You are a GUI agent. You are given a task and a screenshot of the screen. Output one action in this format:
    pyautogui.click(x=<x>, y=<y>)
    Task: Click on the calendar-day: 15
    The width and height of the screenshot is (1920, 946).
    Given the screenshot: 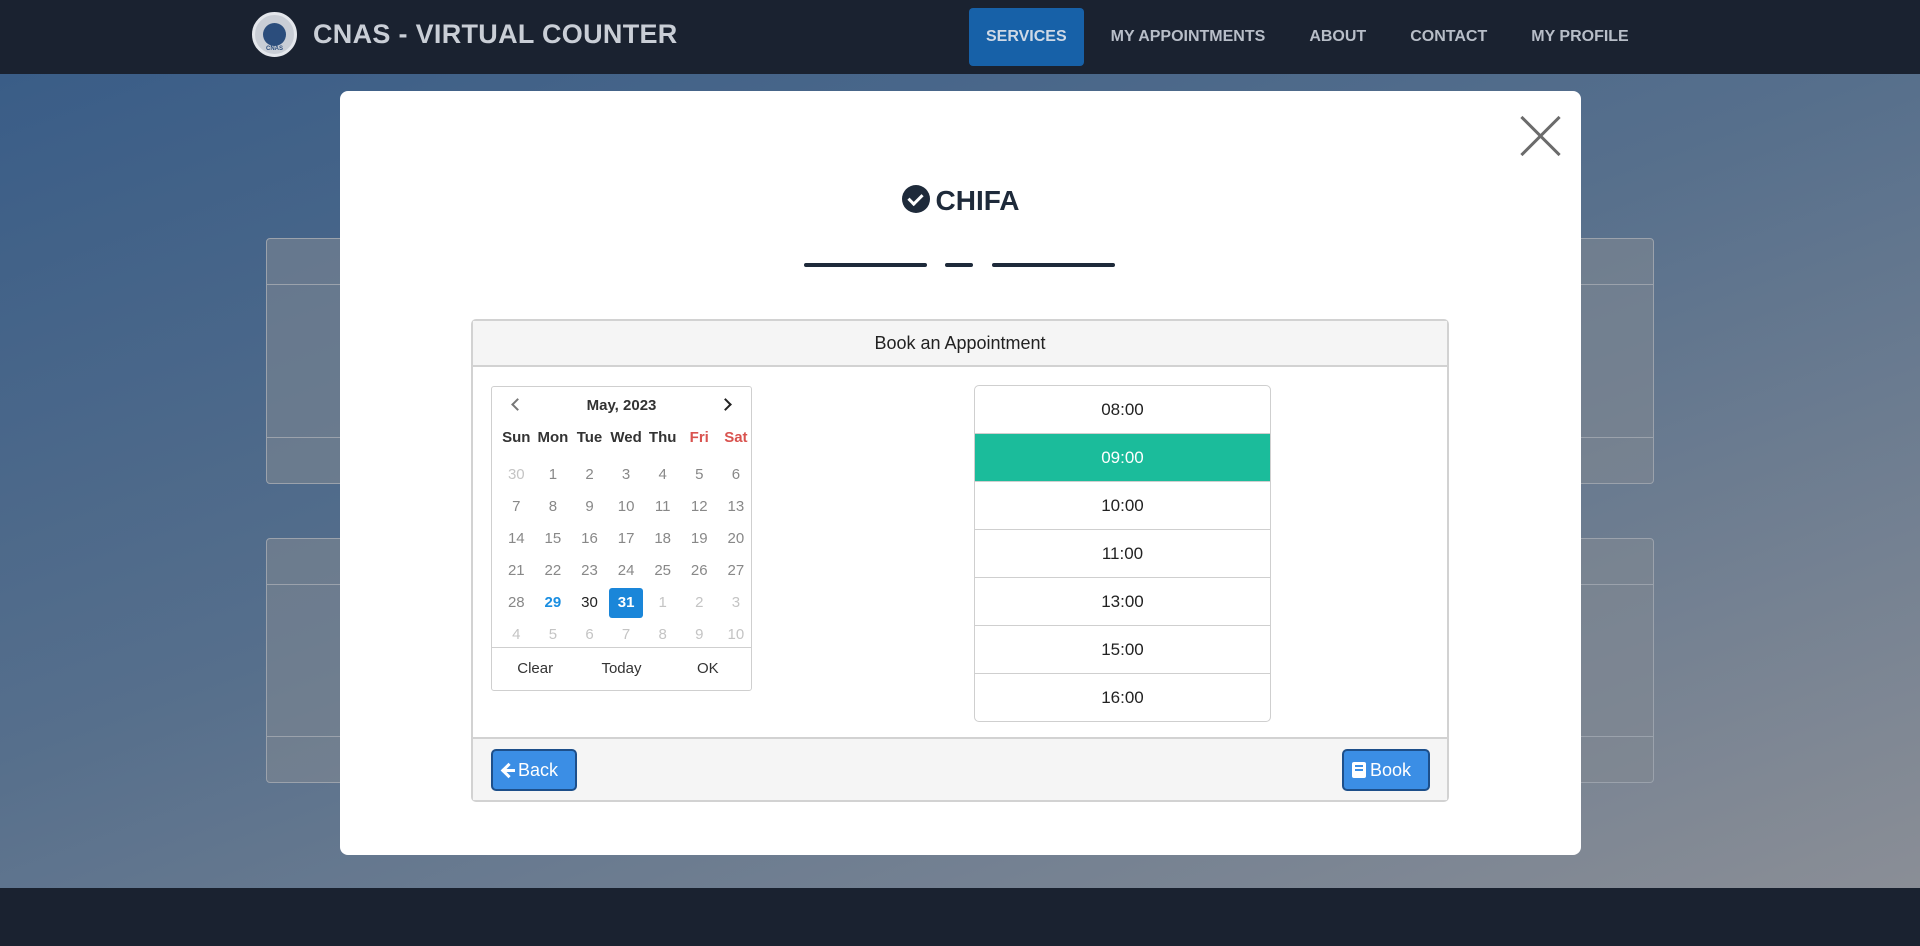 What is the action you would take?
    pyautogui.click(x=553, y=539)
    